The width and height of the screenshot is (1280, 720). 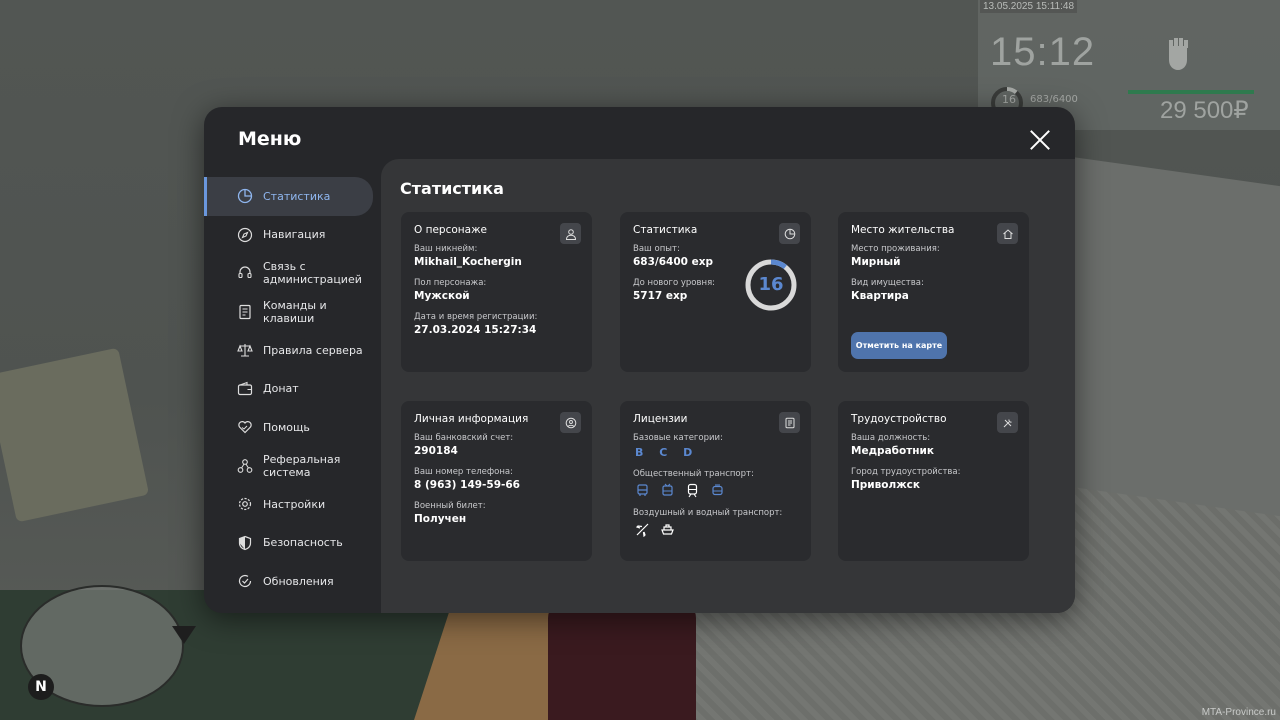 I want to click on card-title: Место жительства, so click(x=903, y=230).